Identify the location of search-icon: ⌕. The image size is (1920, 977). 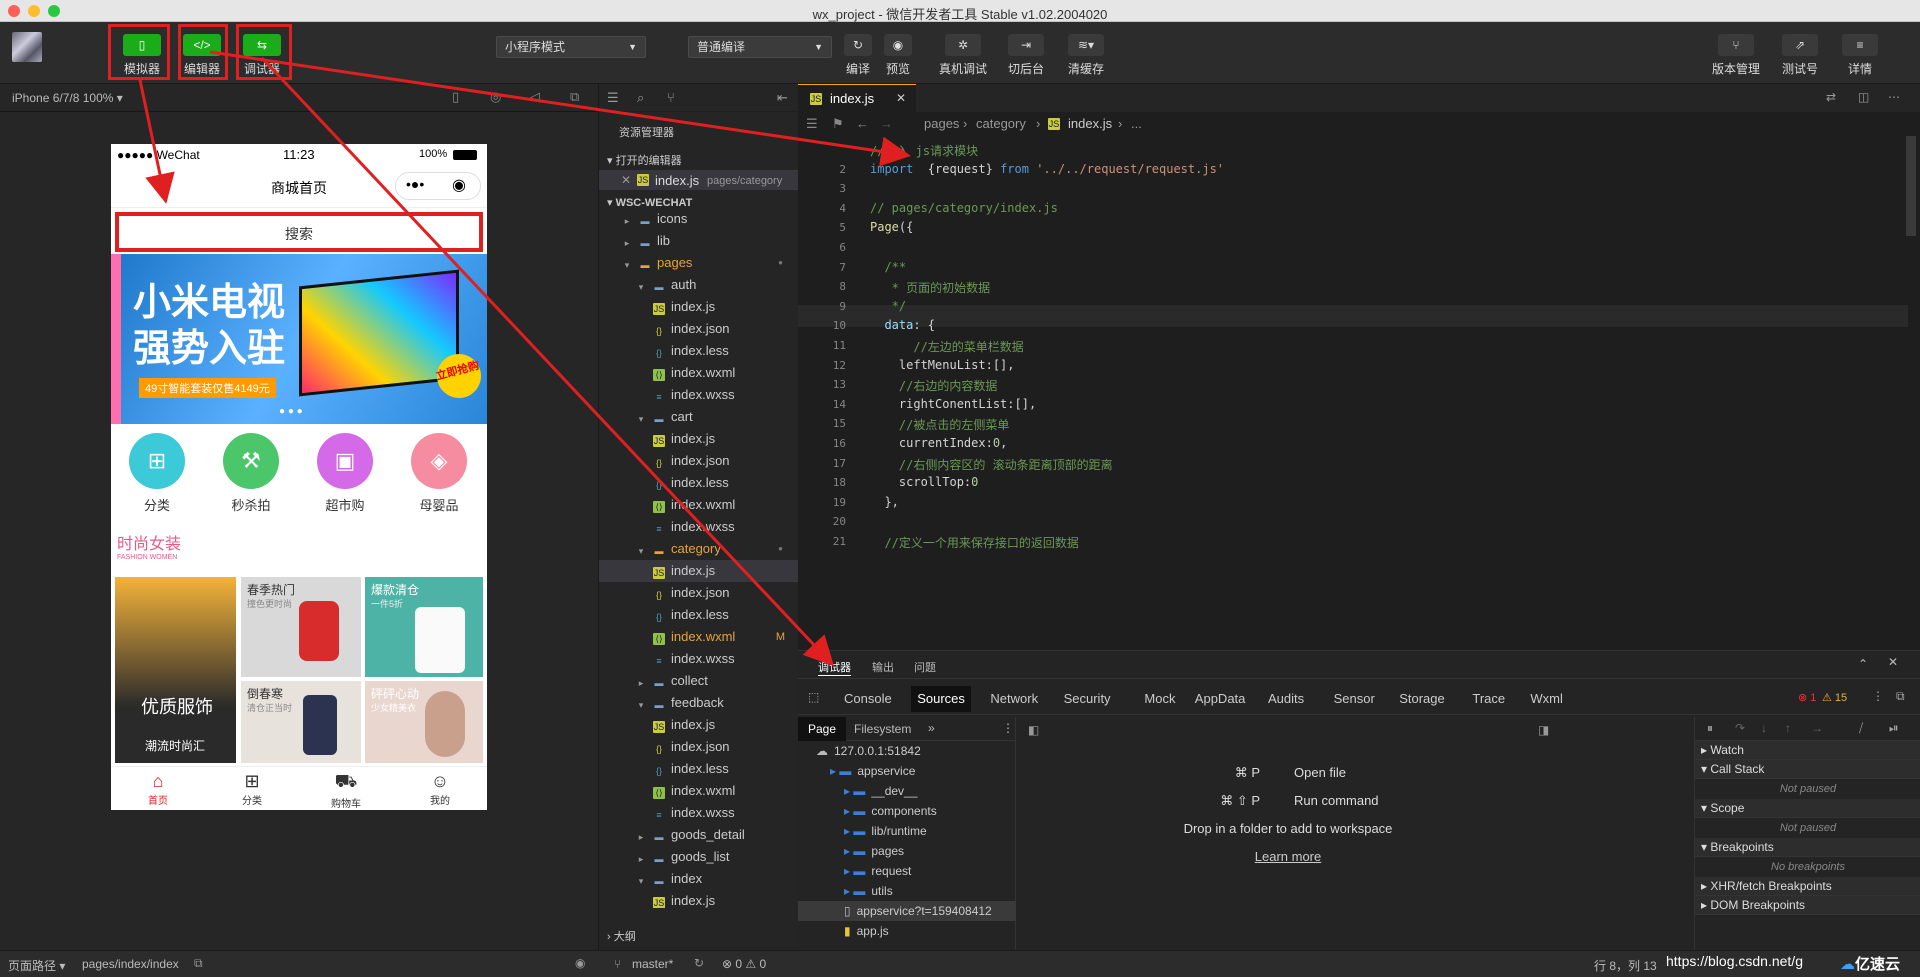
(640, 98).